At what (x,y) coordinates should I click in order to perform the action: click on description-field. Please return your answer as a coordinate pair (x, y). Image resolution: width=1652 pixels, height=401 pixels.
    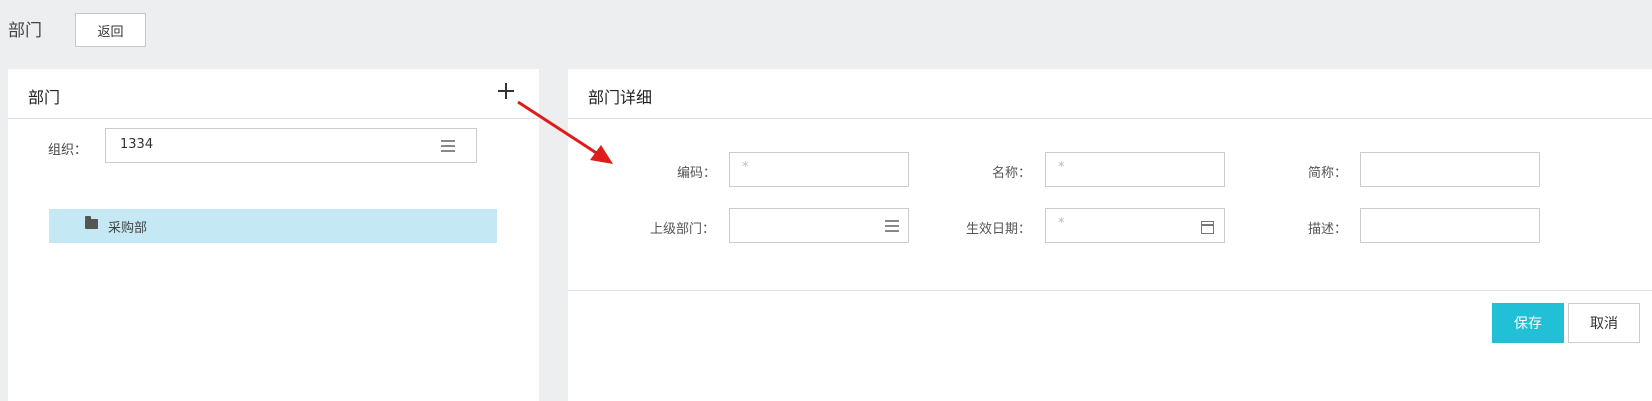
    Looking at the image, I should click on (1450, 225).